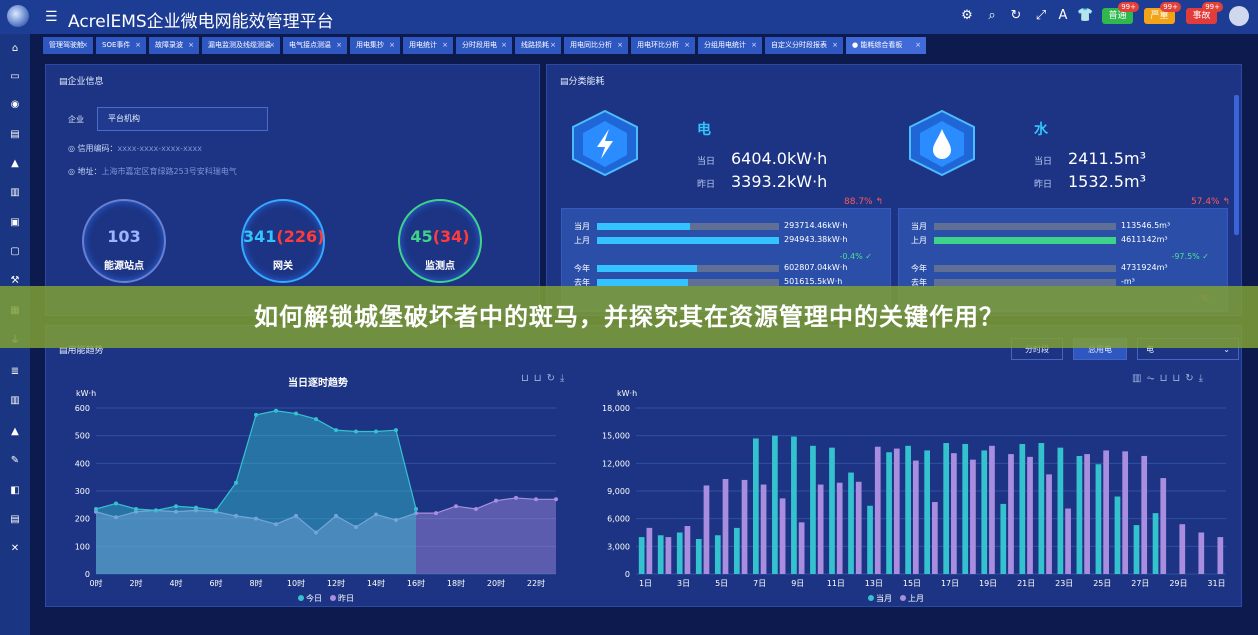  What do you see at coordinates (428, 45) in the screenshot?
I see `tab-6: 用电统计 ×` at bounding box center [428, 45].